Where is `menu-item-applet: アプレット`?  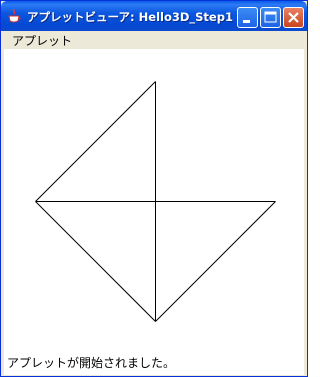 menu-item-applet: アプレット is located at coordinates (42, 40).